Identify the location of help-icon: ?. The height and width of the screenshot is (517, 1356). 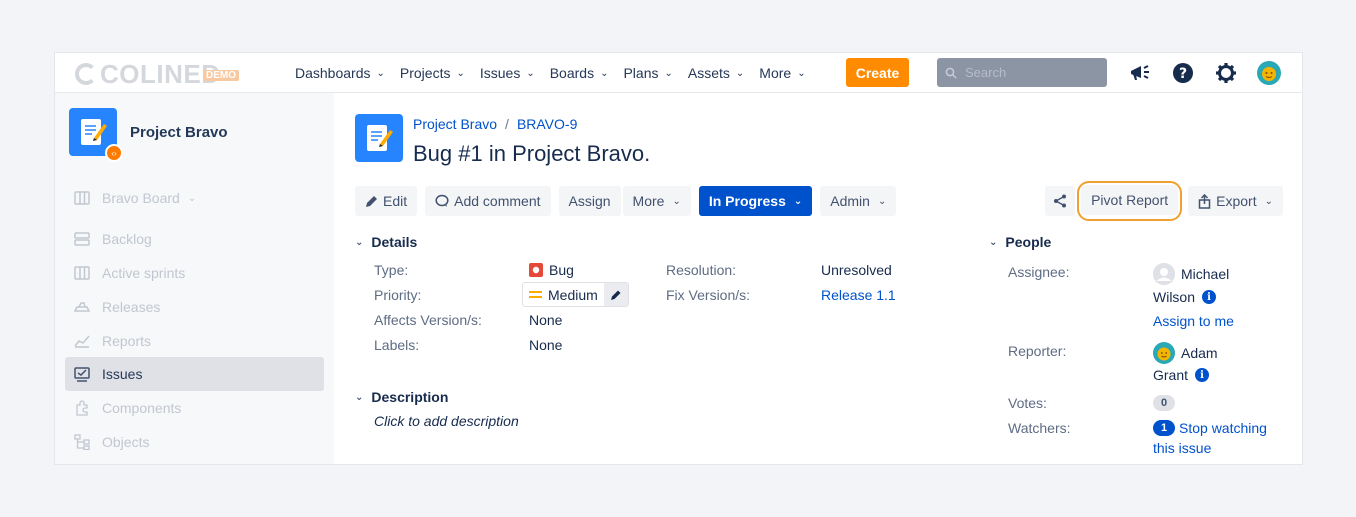
(1183, 73).